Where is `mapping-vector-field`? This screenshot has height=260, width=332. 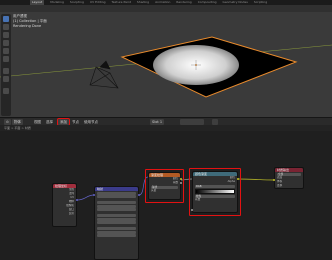
mapping-vector-field is located at coordinates (116, 196).